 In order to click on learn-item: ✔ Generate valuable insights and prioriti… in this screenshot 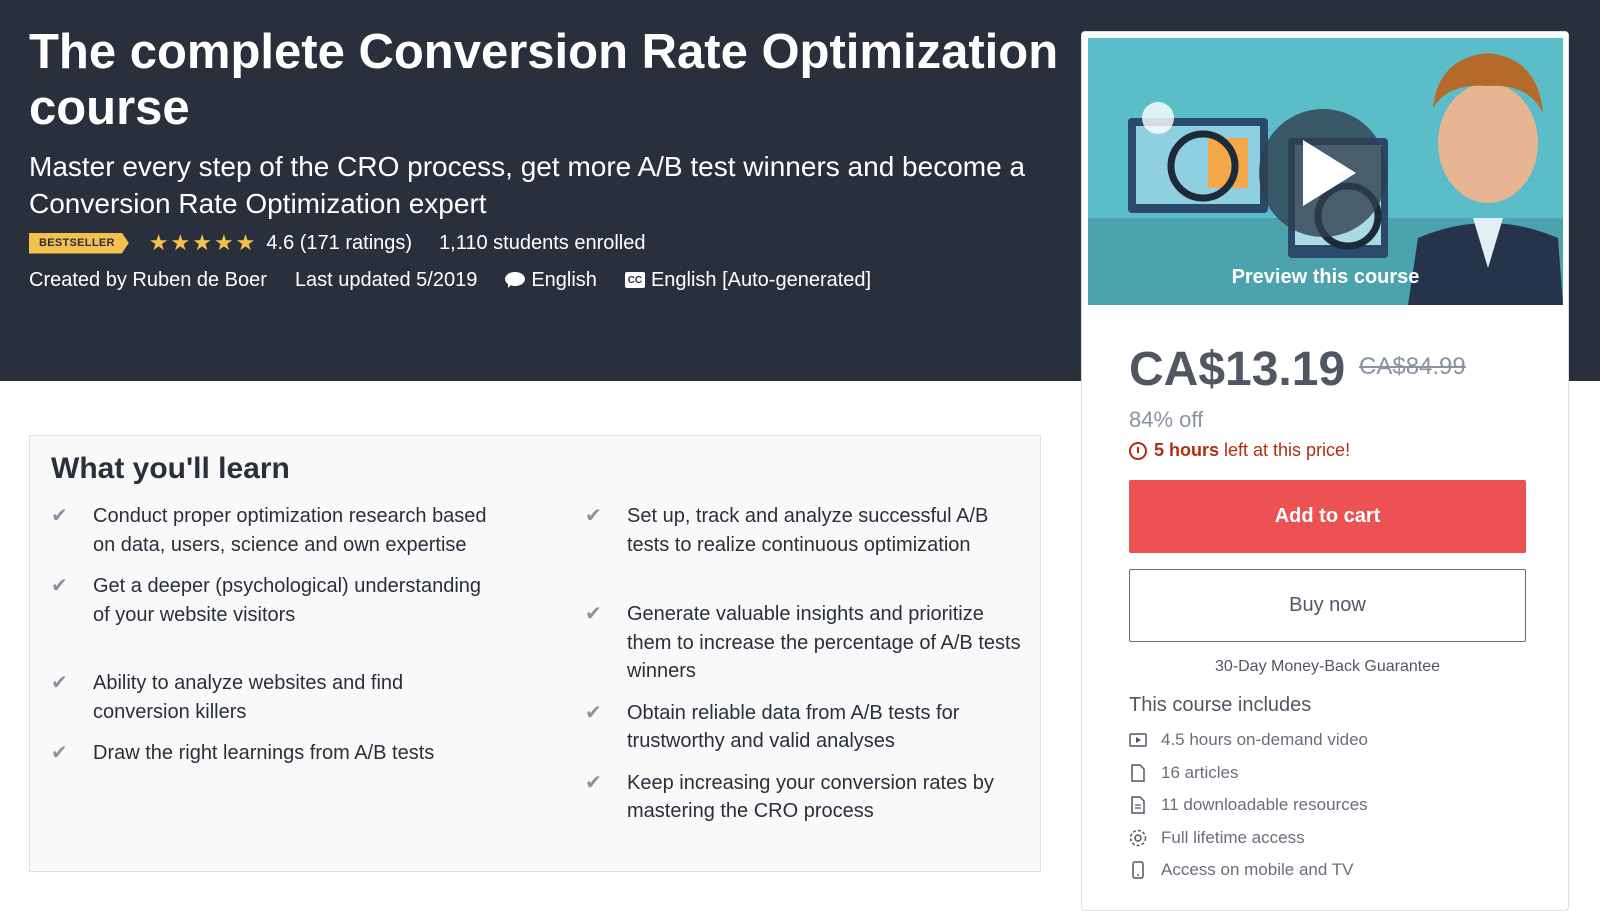, I will do `click(805, 643)`.